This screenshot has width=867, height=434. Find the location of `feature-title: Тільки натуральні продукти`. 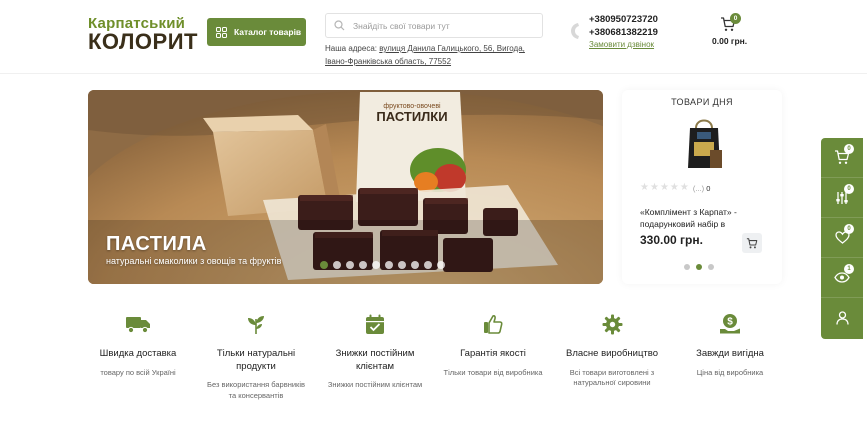

feature-title: Тільки натуральні продукти is located at coordinates (256, 360).